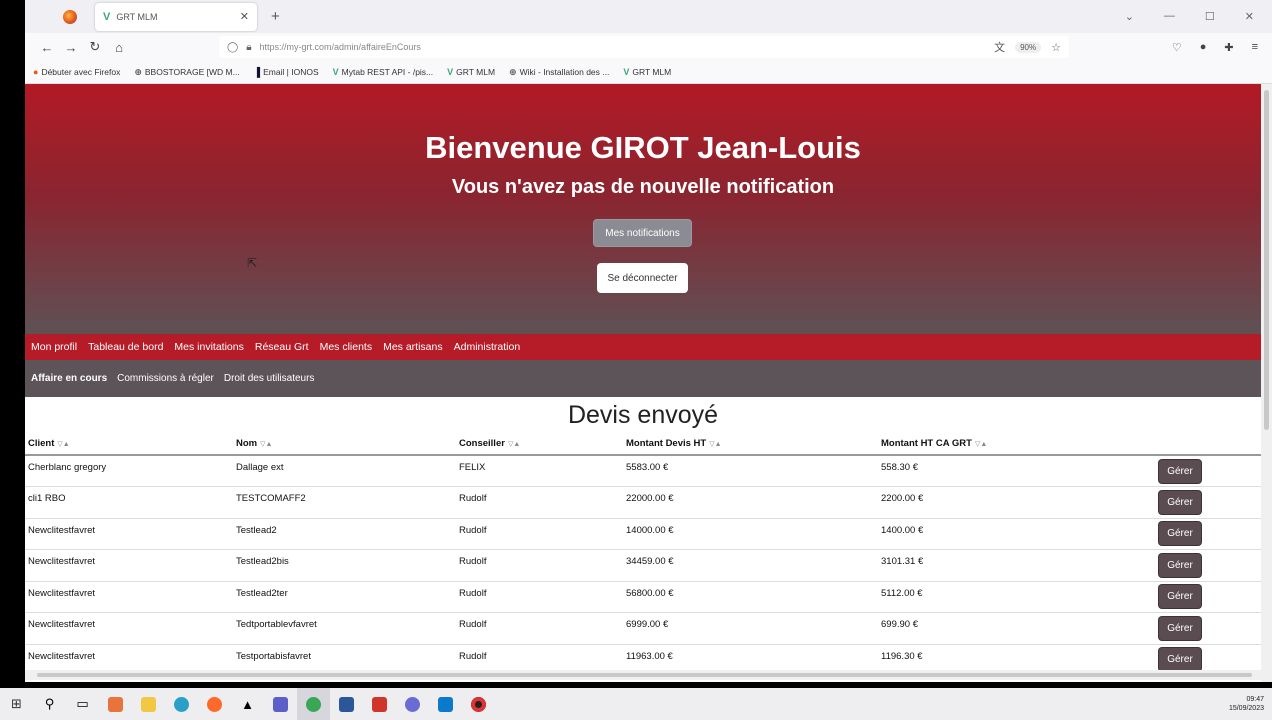  Describe the element at coordinates (1208, 565) in the screenshot. I see `table-cell-action: Gérer` at that location.